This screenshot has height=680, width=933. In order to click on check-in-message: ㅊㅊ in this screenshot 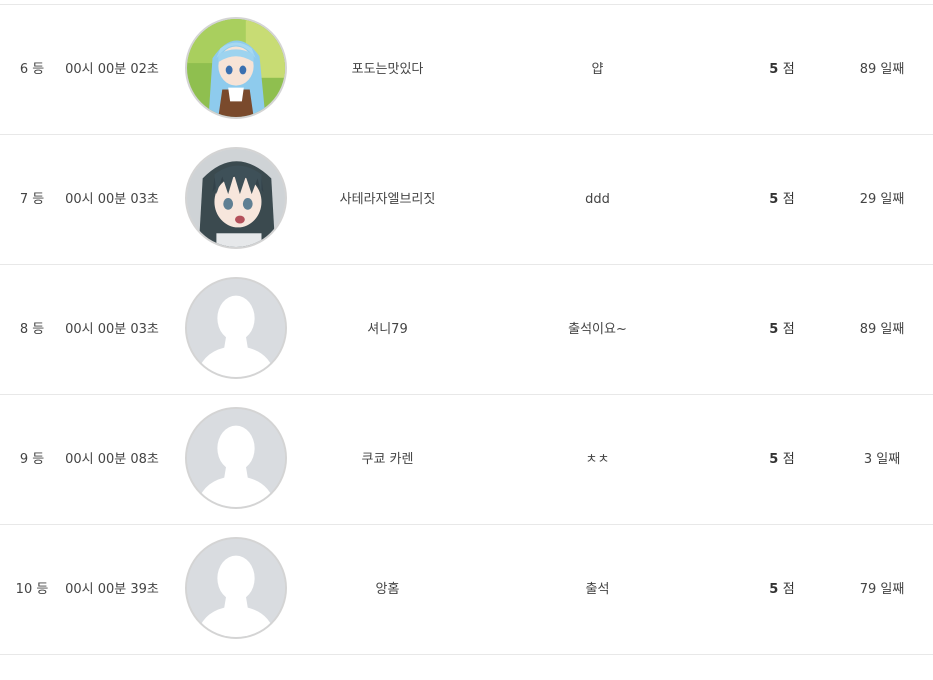, I will do `click(597, 459)`.